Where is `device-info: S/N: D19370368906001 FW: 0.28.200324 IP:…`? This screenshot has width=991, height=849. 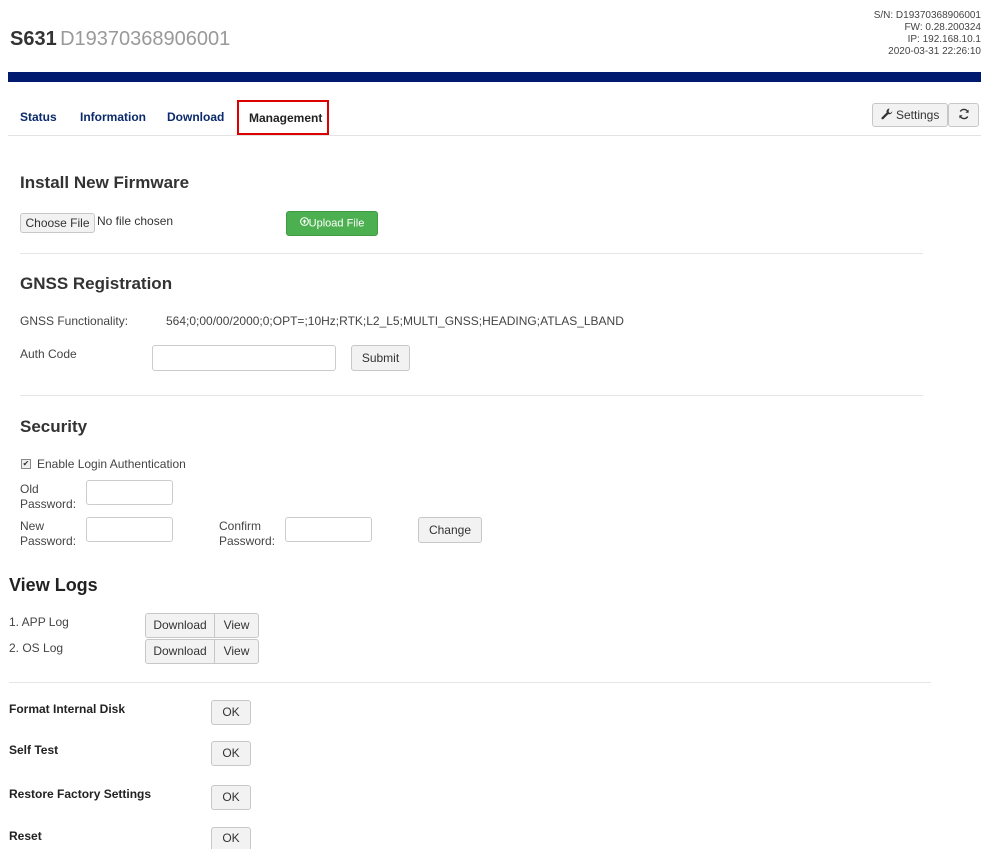 device-info: S/N: D19370368906001 FW: 0.28.200324 IP:… is located at coordinates (927, 34).